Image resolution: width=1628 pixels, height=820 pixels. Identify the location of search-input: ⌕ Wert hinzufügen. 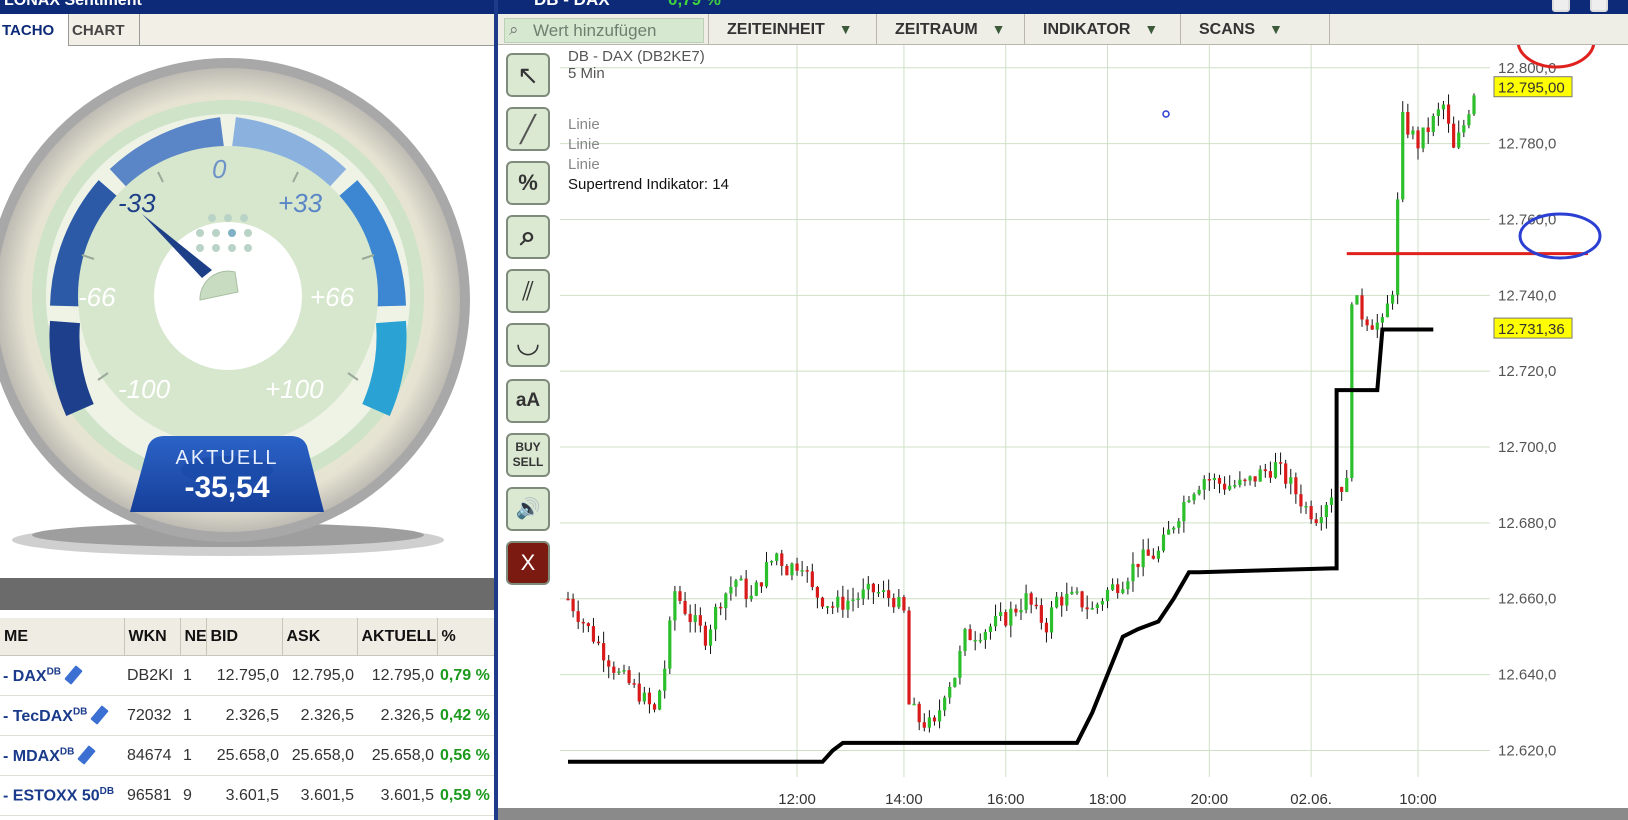
(604, 30).